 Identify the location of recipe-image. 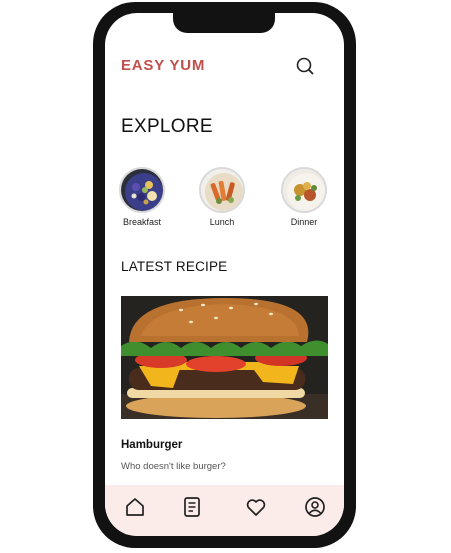
(224, 357).